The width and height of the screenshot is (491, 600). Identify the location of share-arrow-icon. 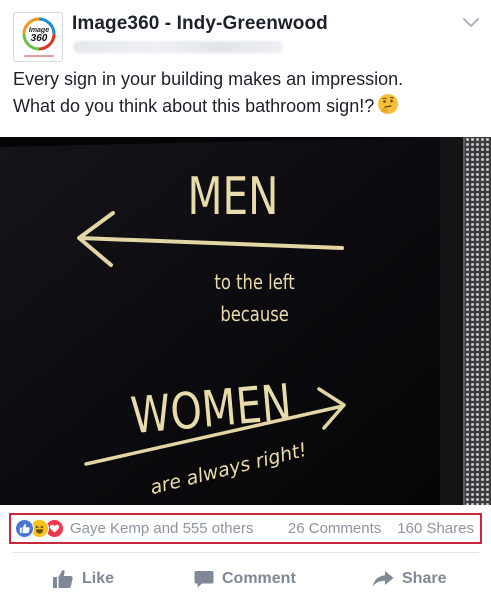
(383, 579).